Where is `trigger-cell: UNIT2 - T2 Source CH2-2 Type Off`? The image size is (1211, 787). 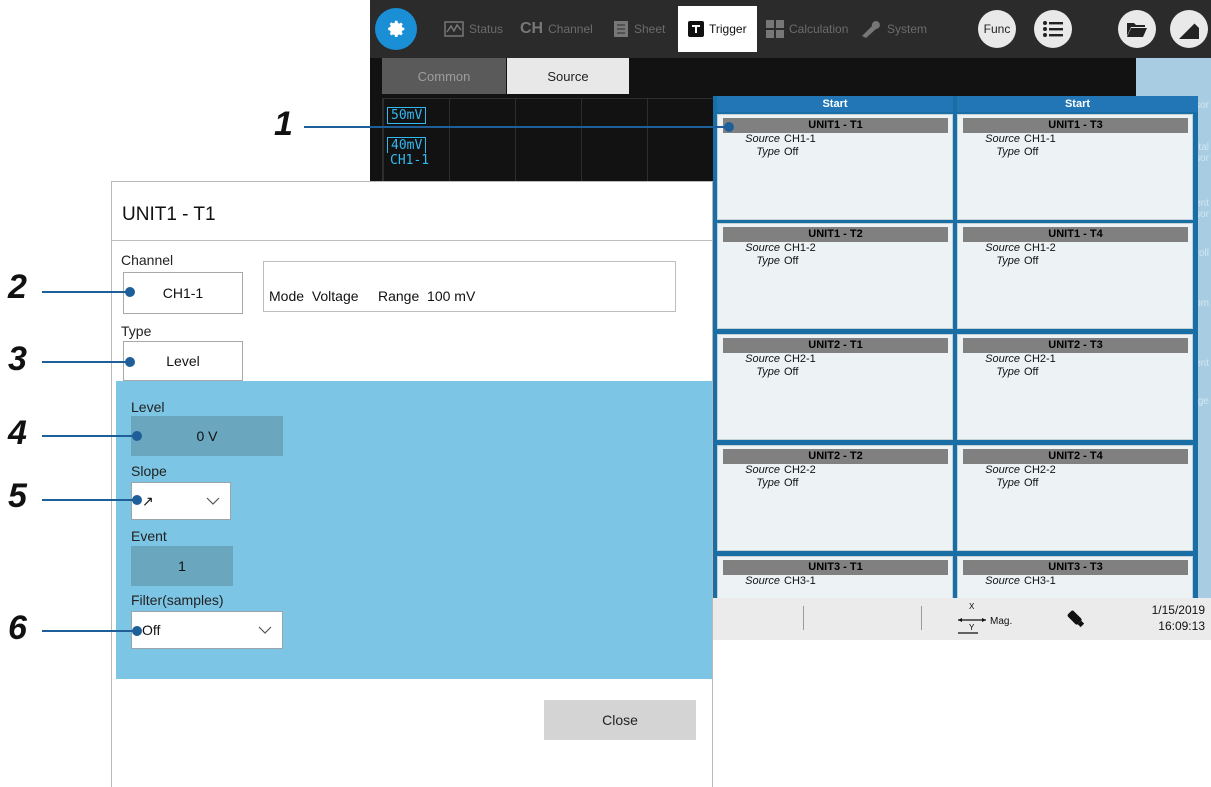
trigger-cell: UNIT2 - T2 Source CH2-2 Type Off is located at coordinates (835, 498).